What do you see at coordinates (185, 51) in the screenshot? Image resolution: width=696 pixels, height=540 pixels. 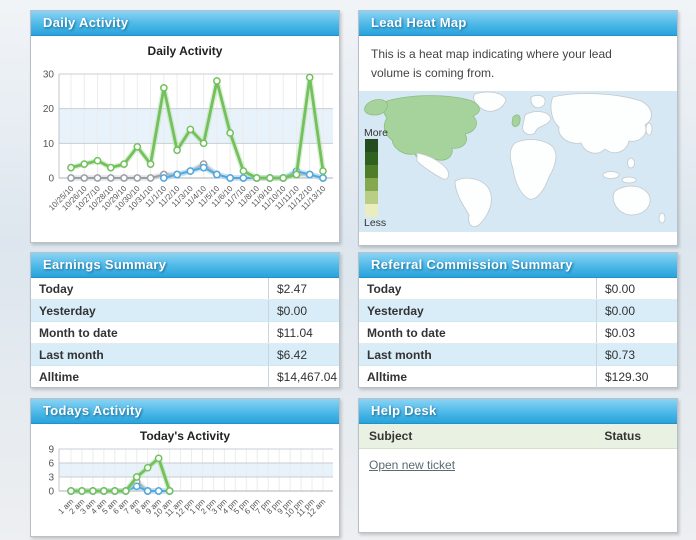 I see `daily-activity-chart-title: Daily Activity` at bounding box center [185, 51].